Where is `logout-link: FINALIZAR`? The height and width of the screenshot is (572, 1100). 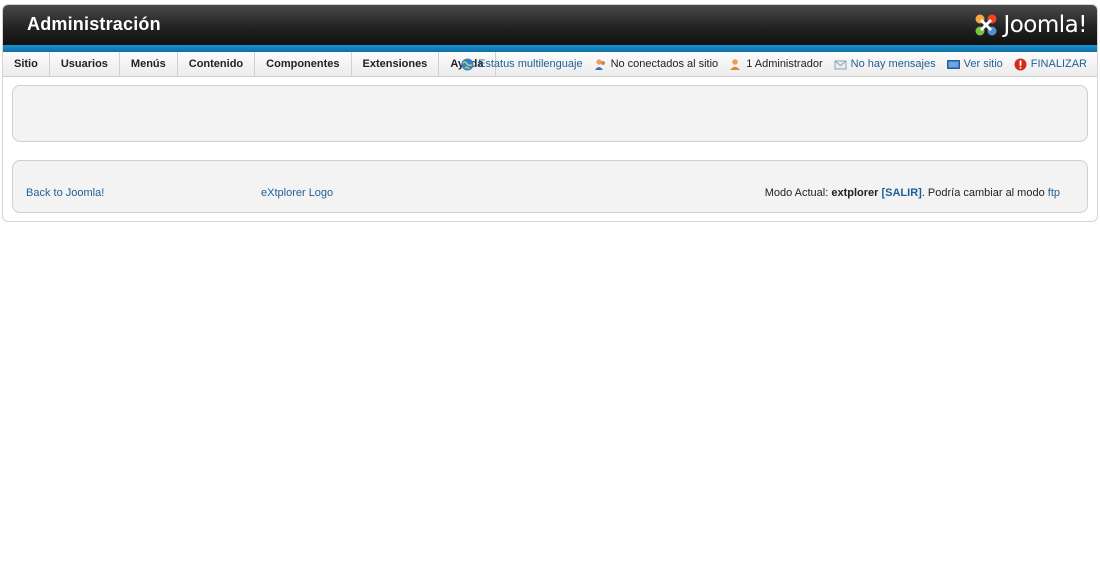
logout-link: FINALIZAR is located at coordinates (1050, 64).